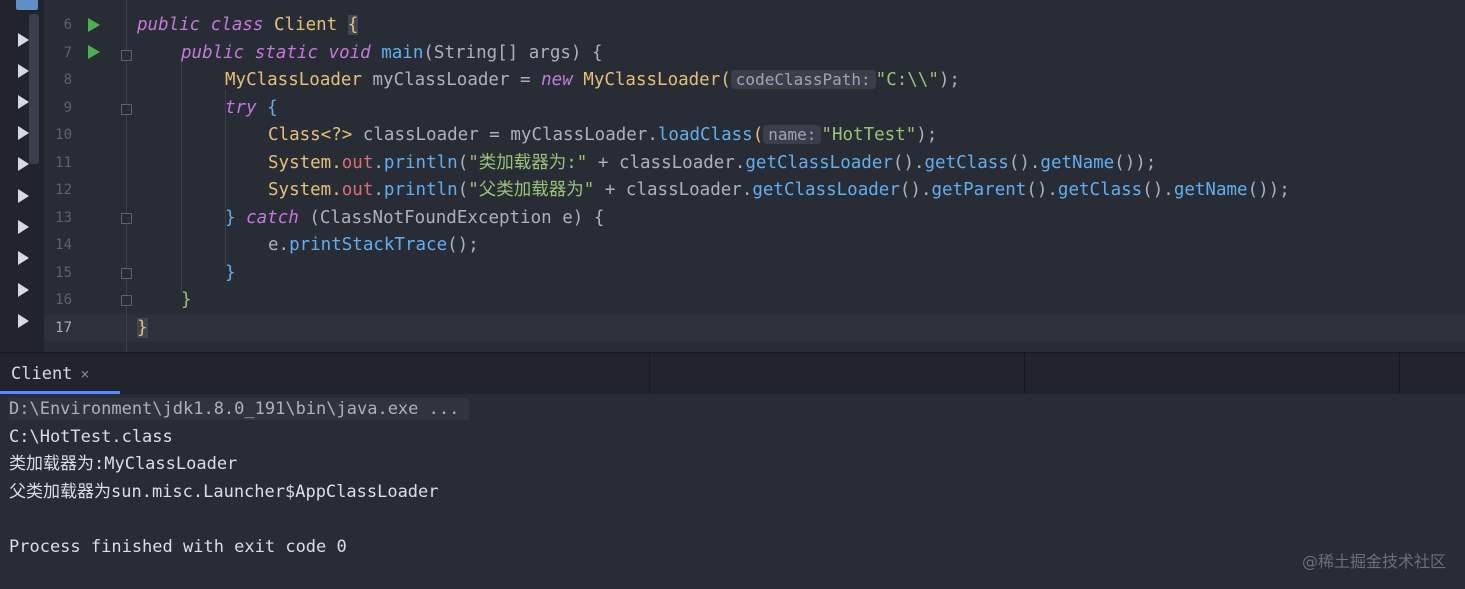 The image size is (1465, 589). Describe the element at coordinates (63, 300) in the screenshot. I see `line-number: 16` at that location.